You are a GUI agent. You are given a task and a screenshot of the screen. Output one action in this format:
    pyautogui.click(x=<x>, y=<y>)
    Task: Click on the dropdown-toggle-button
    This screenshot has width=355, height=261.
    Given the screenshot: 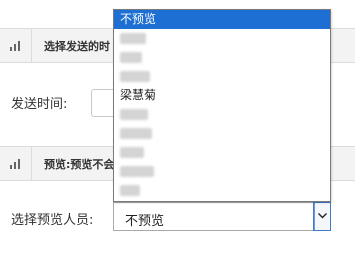 What is the action you would take?
    pyautogui.click(x=322, y=216)
    